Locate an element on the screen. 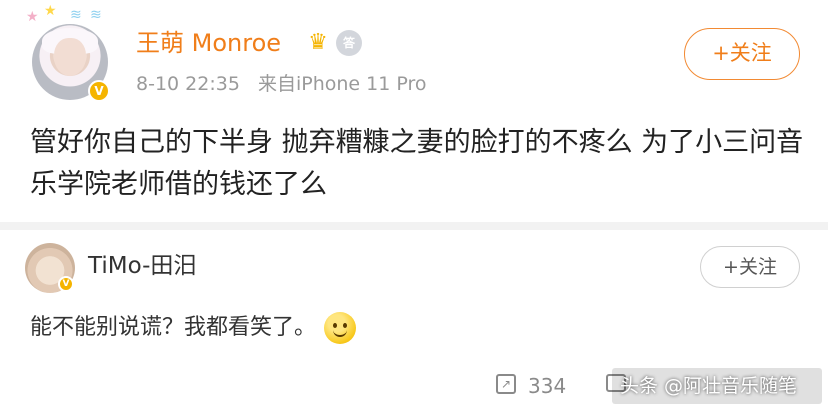  comment-text-row: 能不能别说谎？我都看笑了。 is located at coordinates (193, 328).